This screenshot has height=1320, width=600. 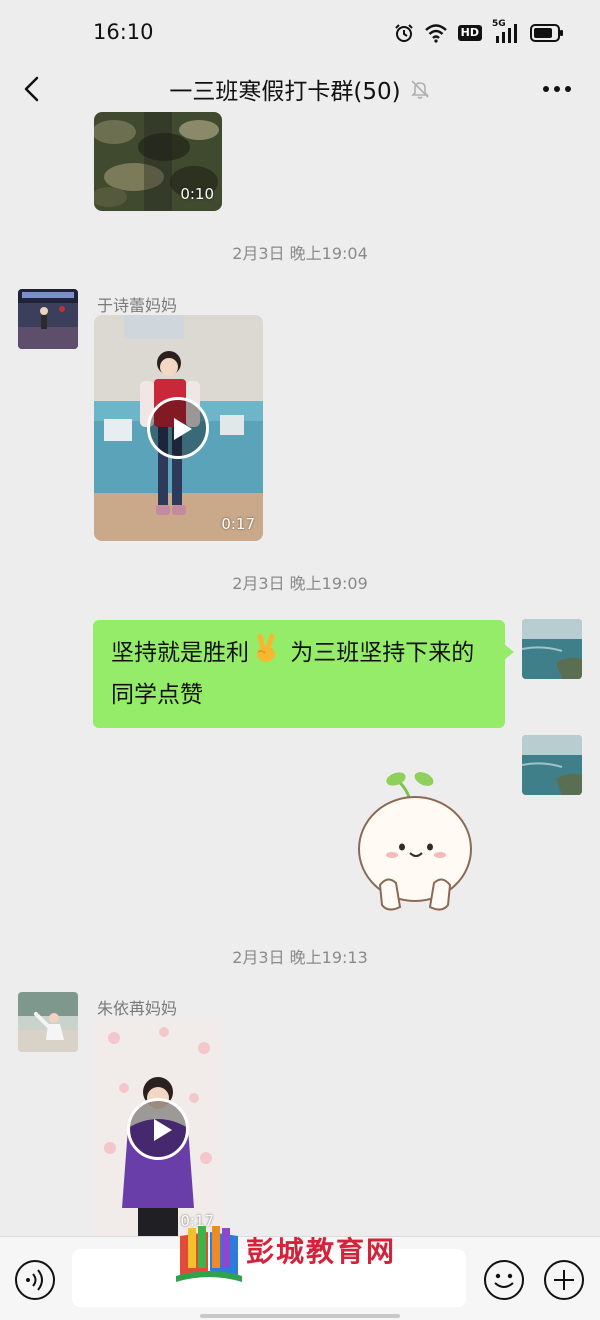 I want to click on sticker-message, so click(x=415, y=842).